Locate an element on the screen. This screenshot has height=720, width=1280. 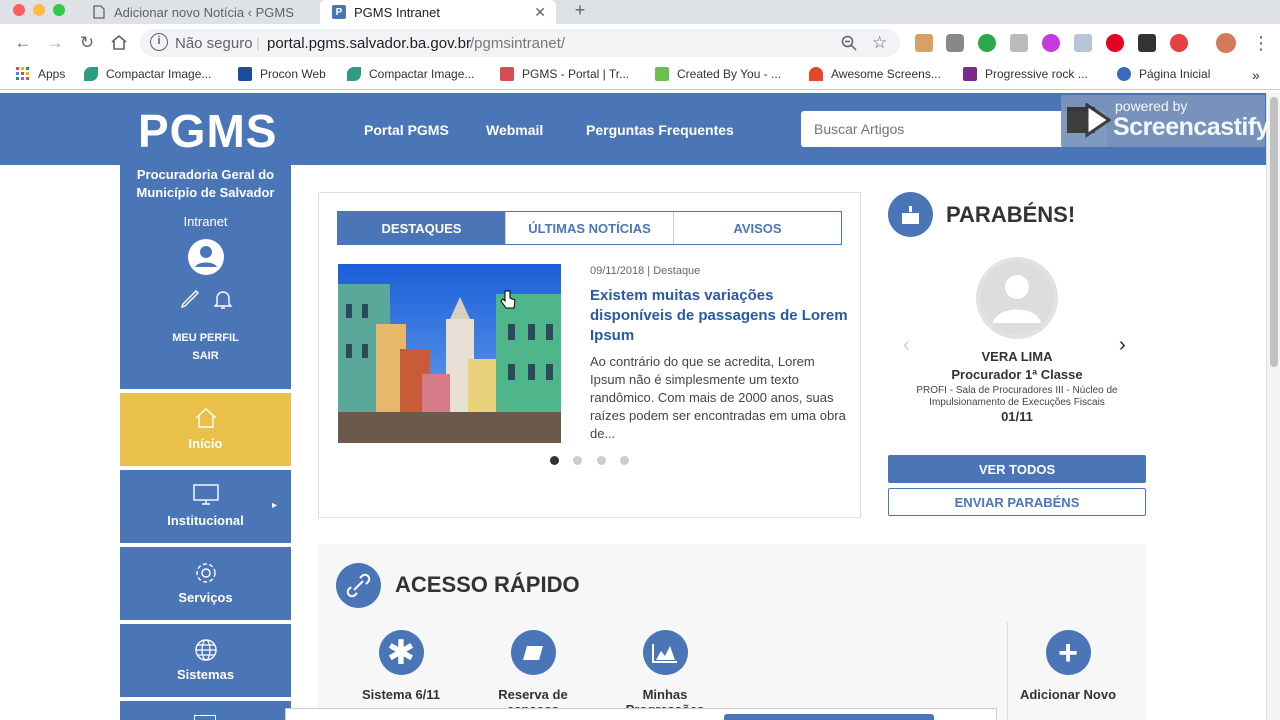
screencastify-logo-icon is located at coordinates (1089, 120).